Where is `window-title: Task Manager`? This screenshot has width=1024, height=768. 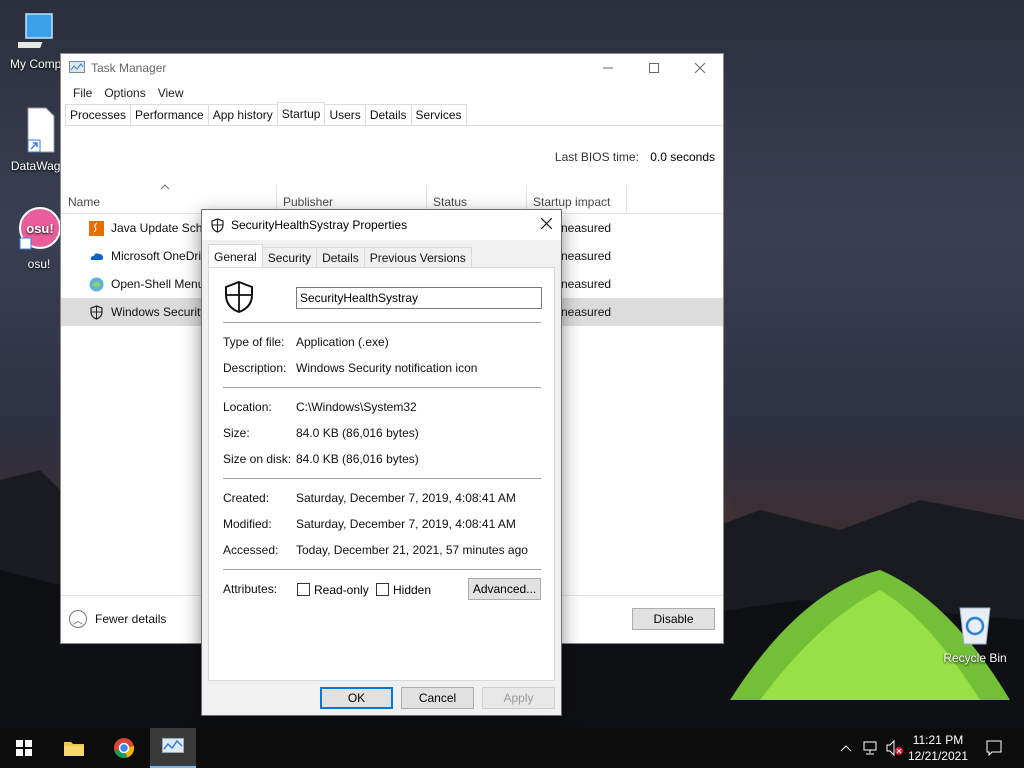
window-title: Task Manager is located at coordinates (129, 68).